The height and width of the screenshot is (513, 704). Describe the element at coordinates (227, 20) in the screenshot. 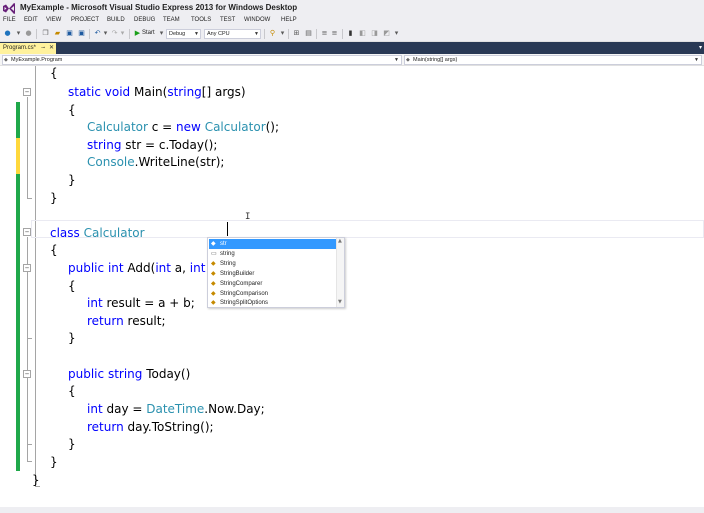

I see `menu-test: TEST` at that location.